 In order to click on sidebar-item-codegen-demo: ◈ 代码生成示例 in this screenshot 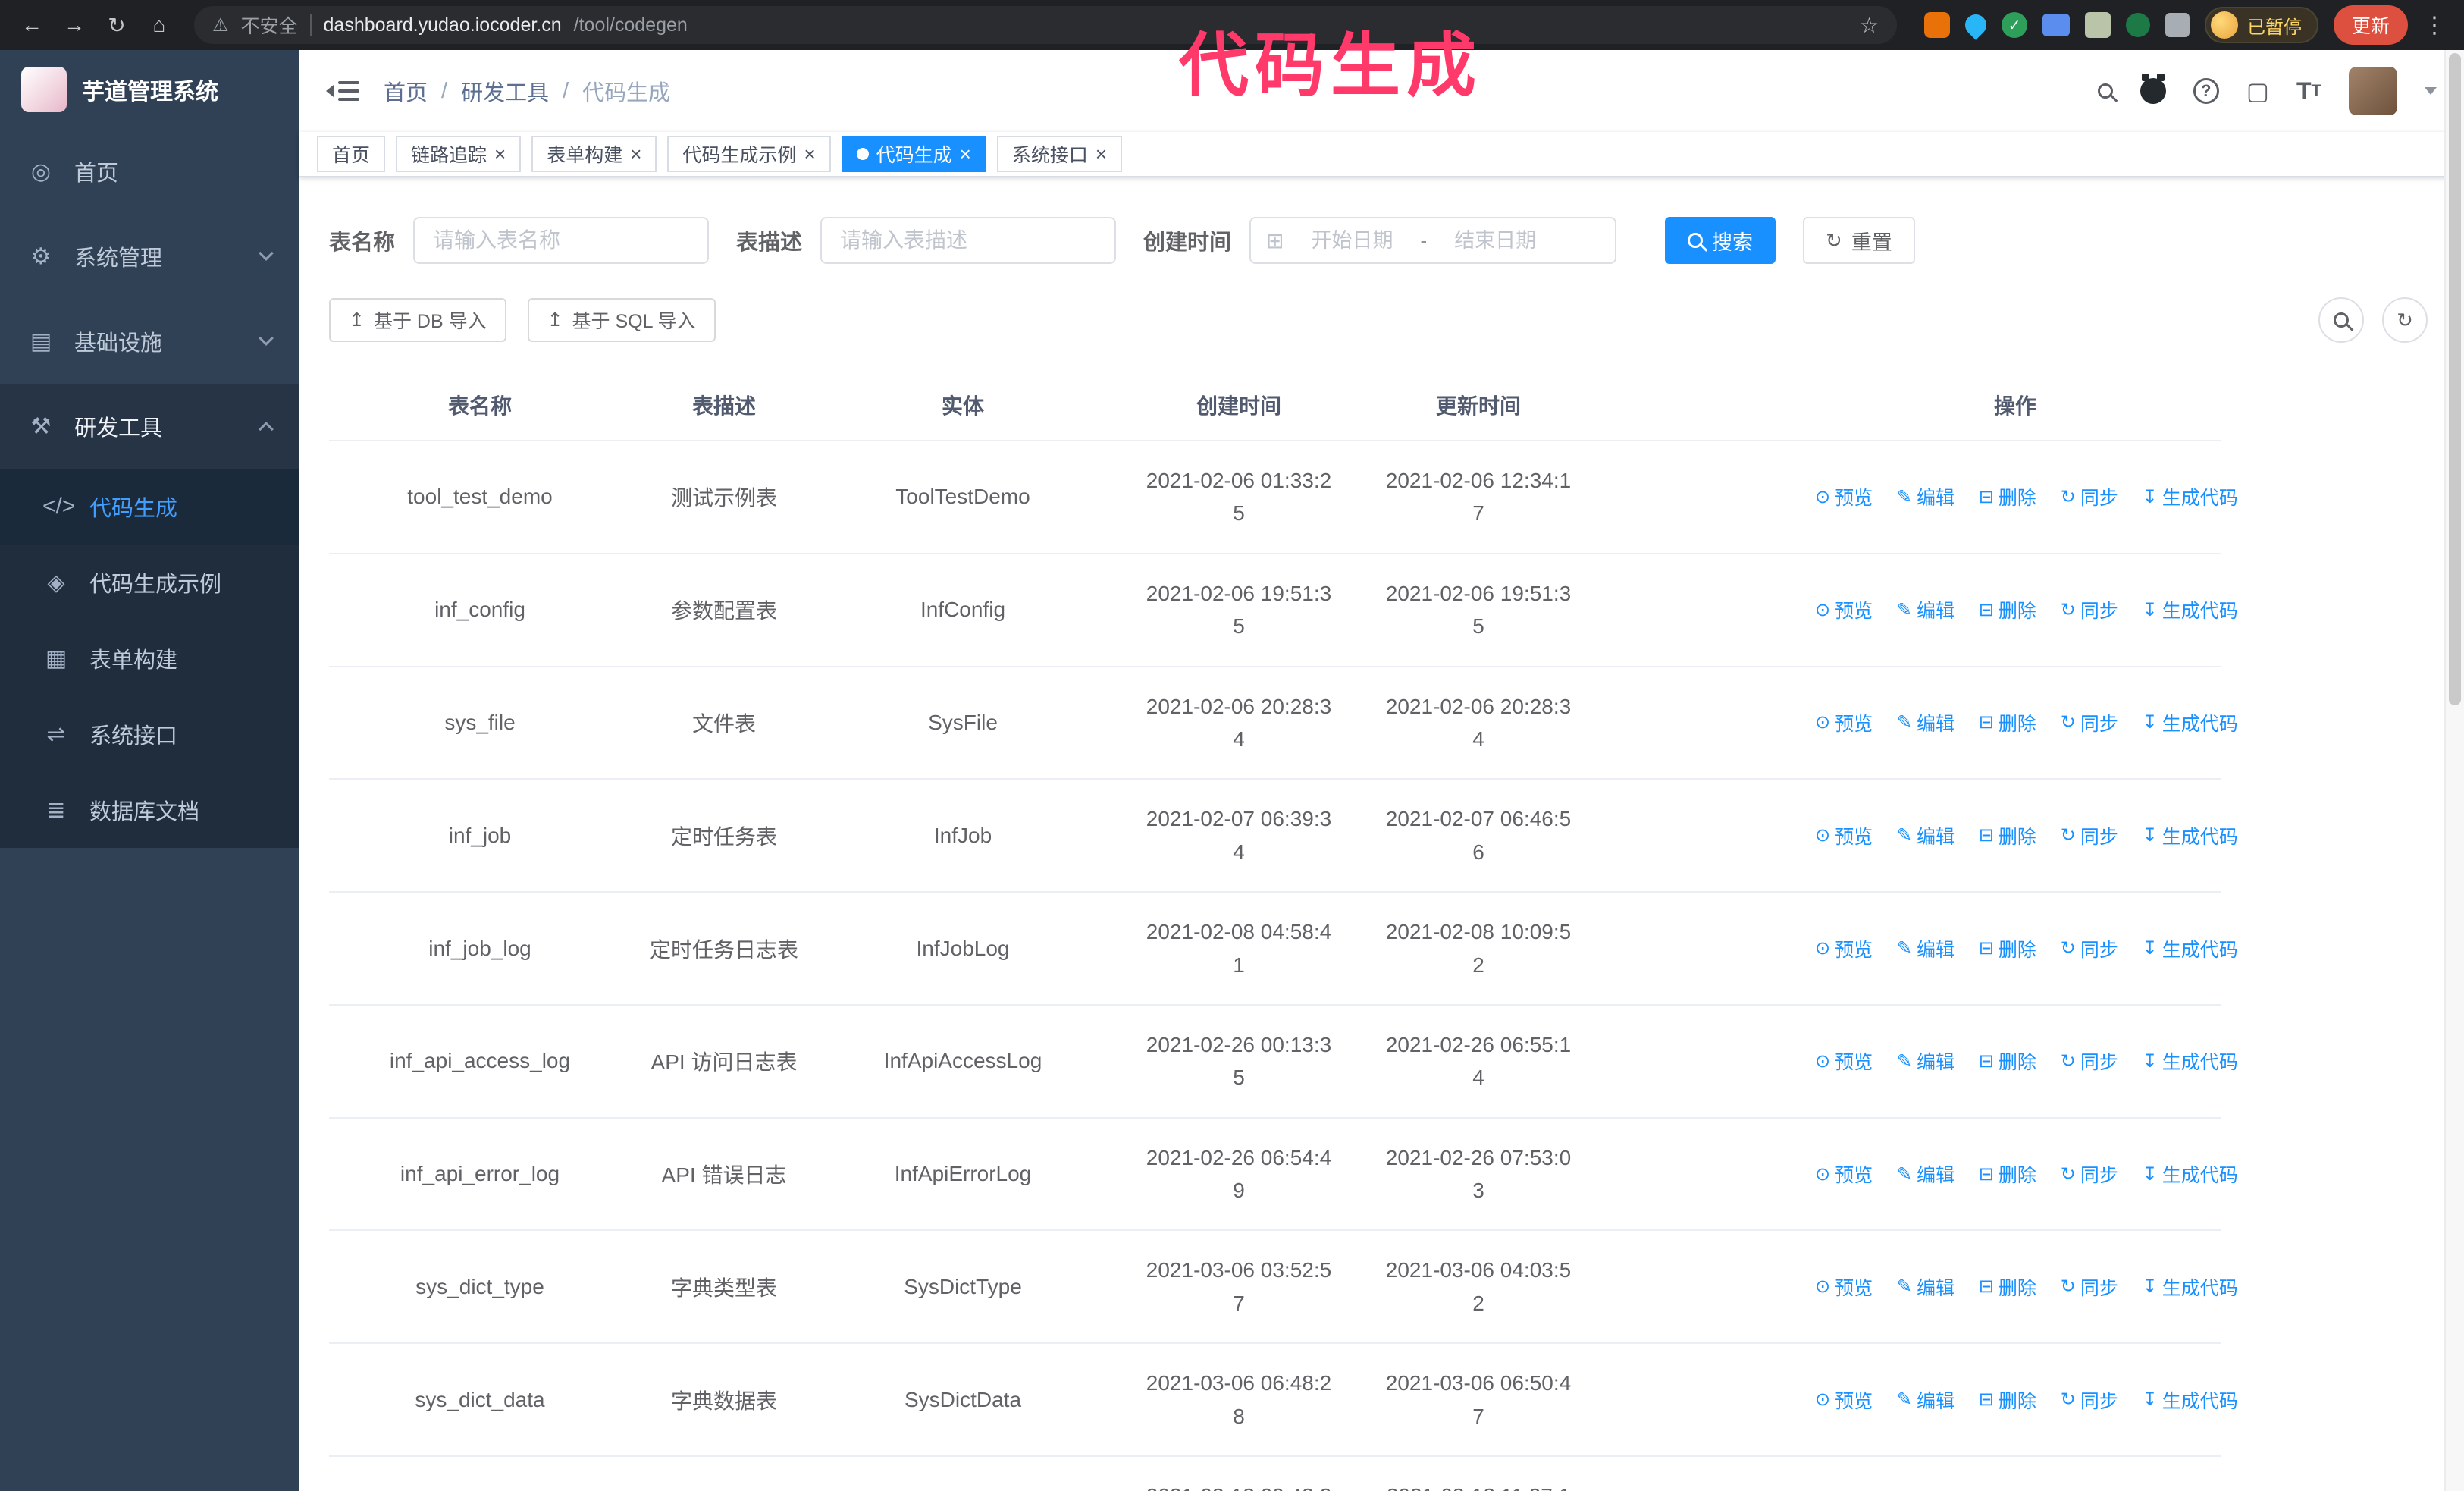, I will do `click(150, 582)`.